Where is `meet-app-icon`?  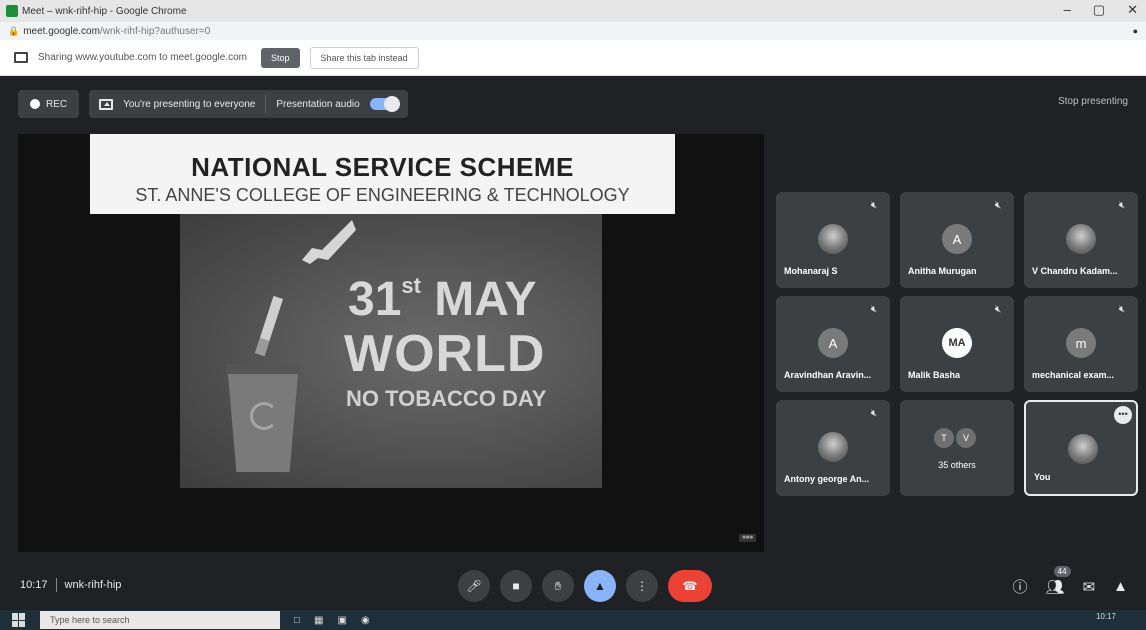
meet-app-icon is located at coordinates (12, 11).